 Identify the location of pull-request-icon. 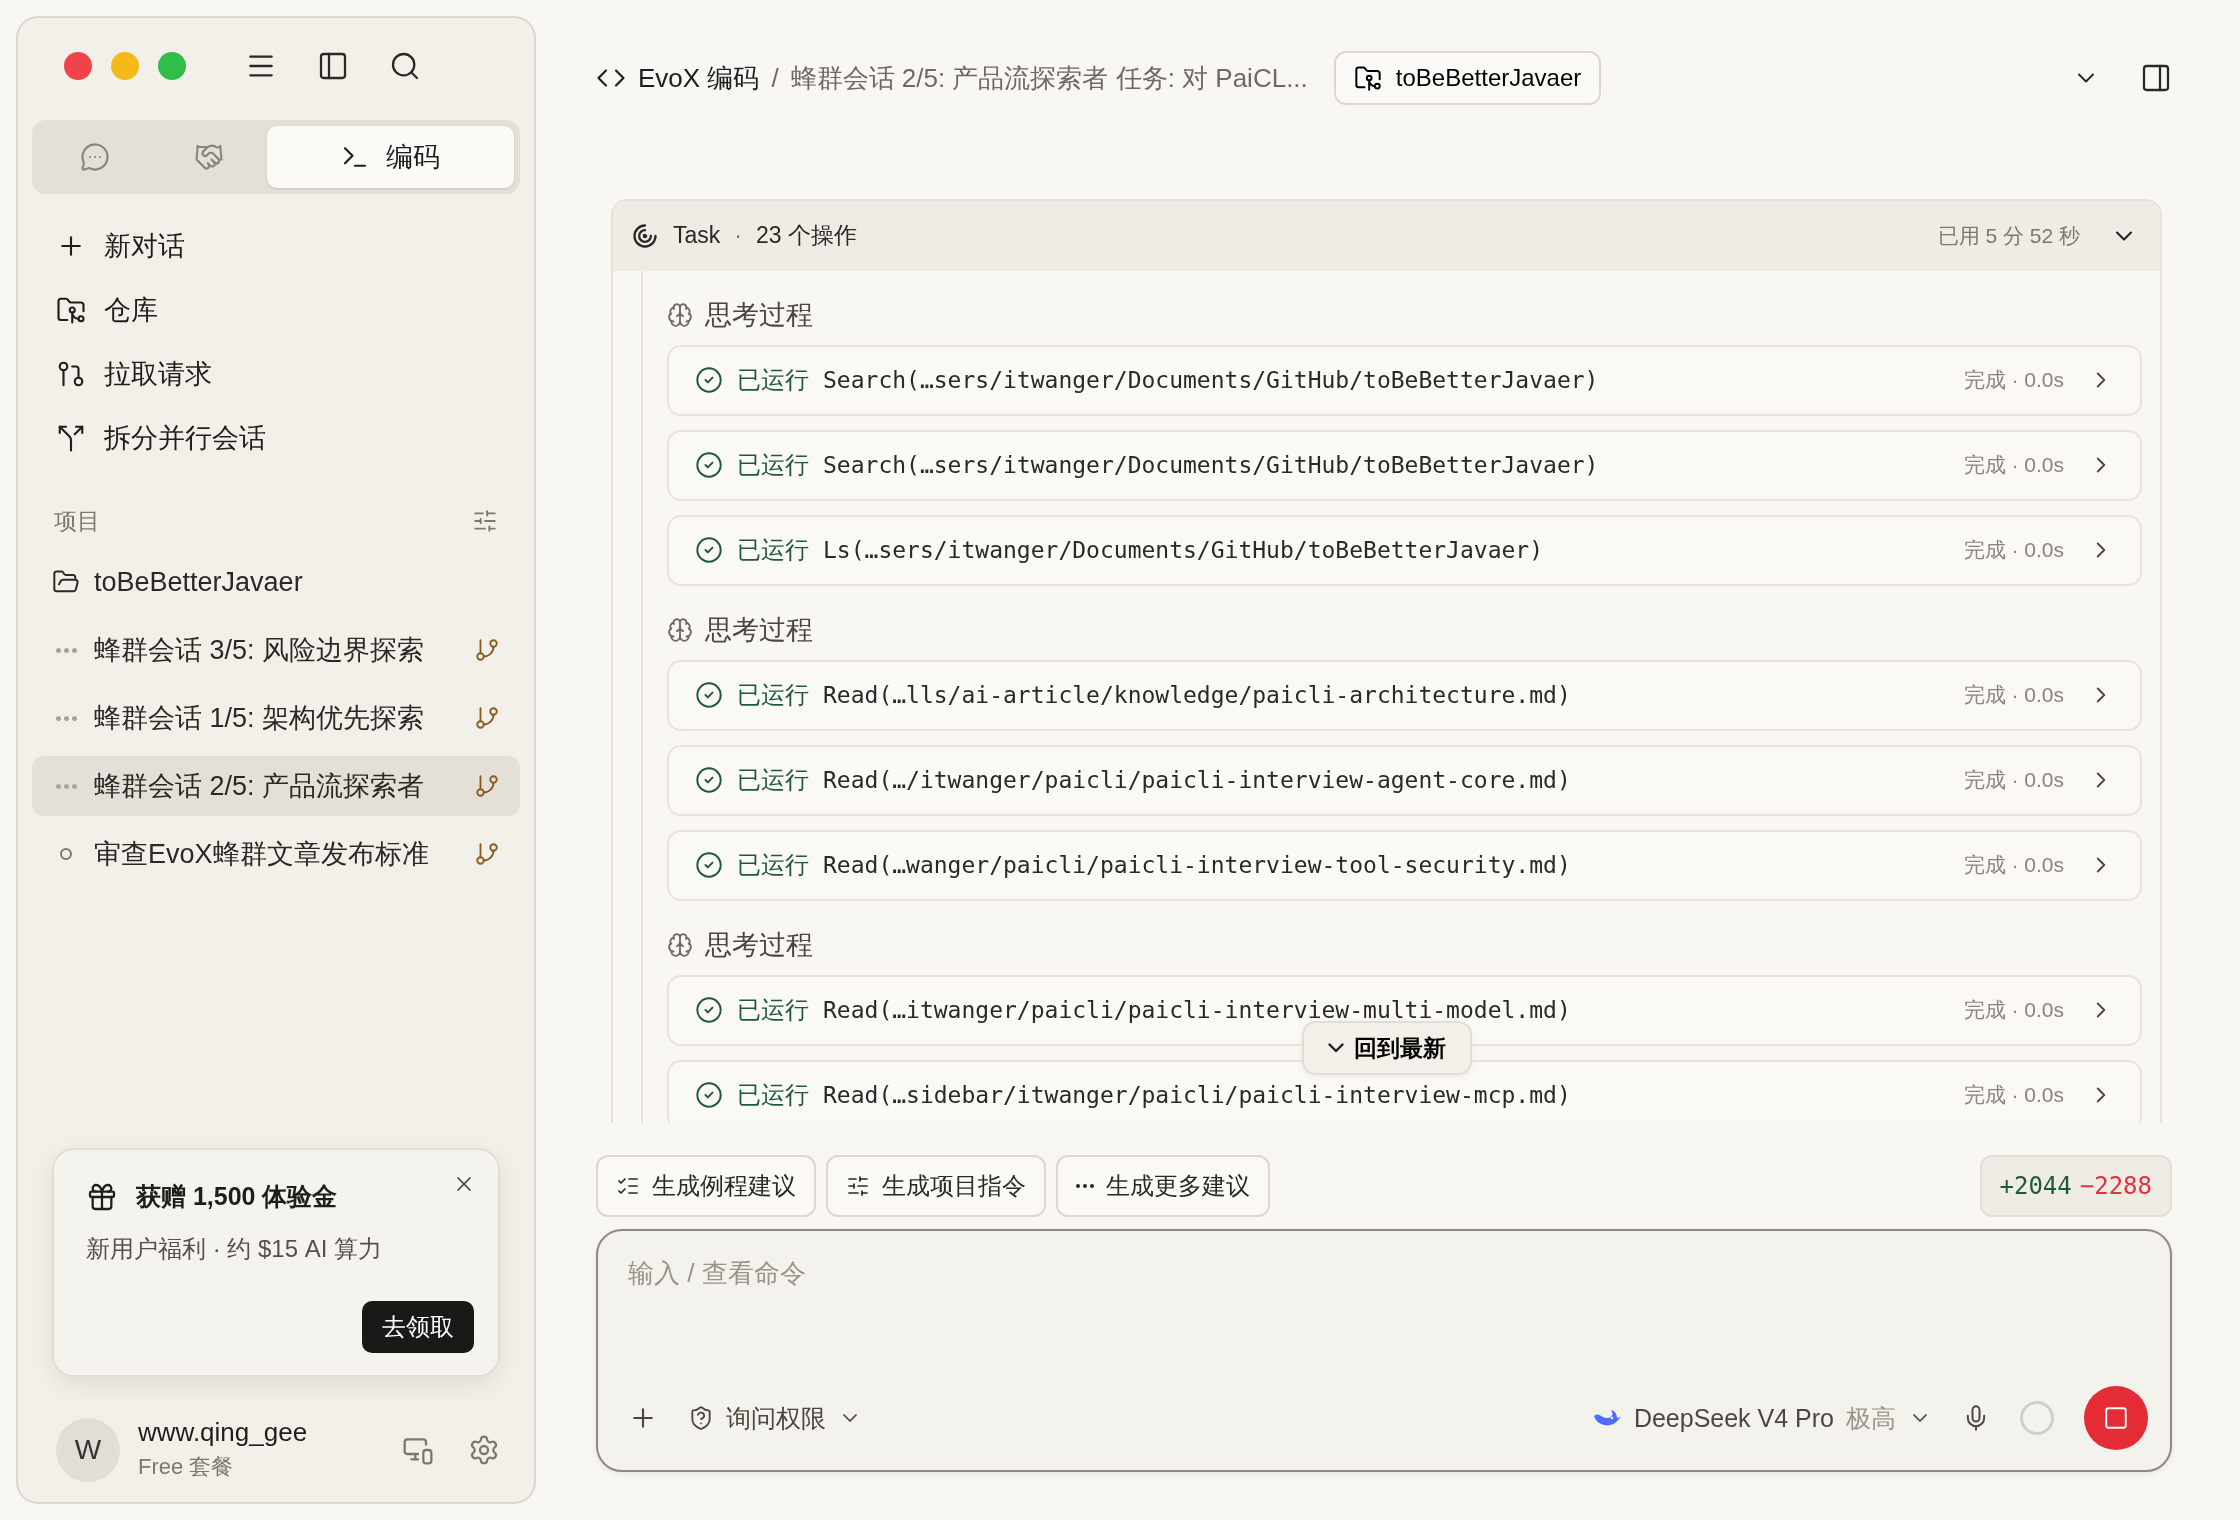
(71, 374).